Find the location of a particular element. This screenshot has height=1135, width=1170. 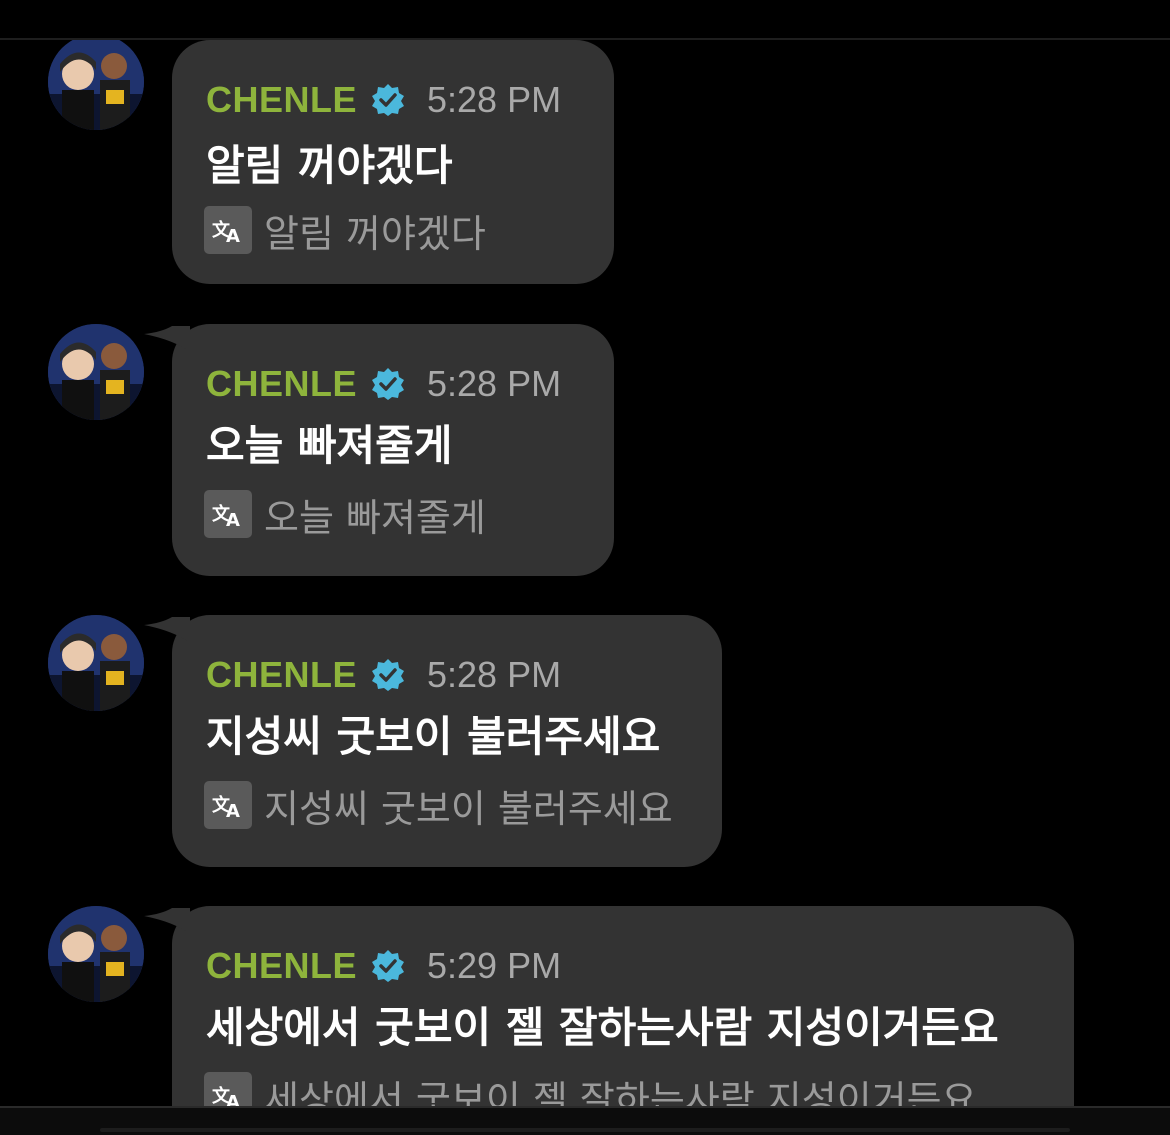

message-text: 세상에서 굿보이 젤 잘하는사람 지성이거든요 is located at coordinates (602, 1027).